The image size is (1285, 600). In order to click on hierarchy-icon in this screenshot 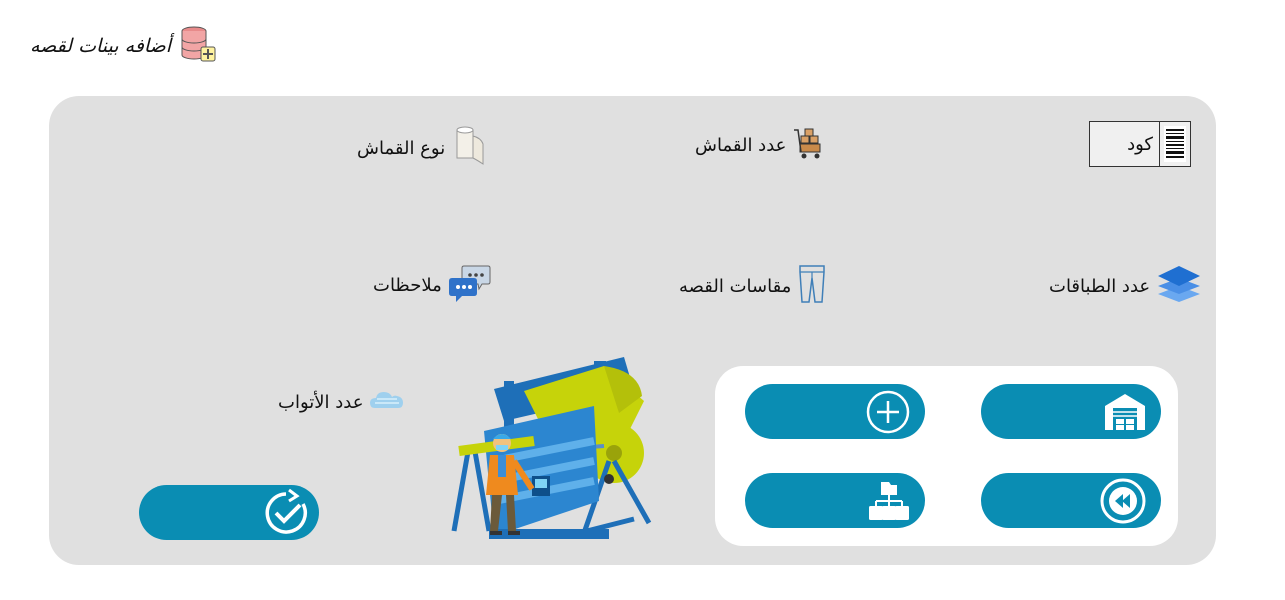, I will do `click(889, 501)`.